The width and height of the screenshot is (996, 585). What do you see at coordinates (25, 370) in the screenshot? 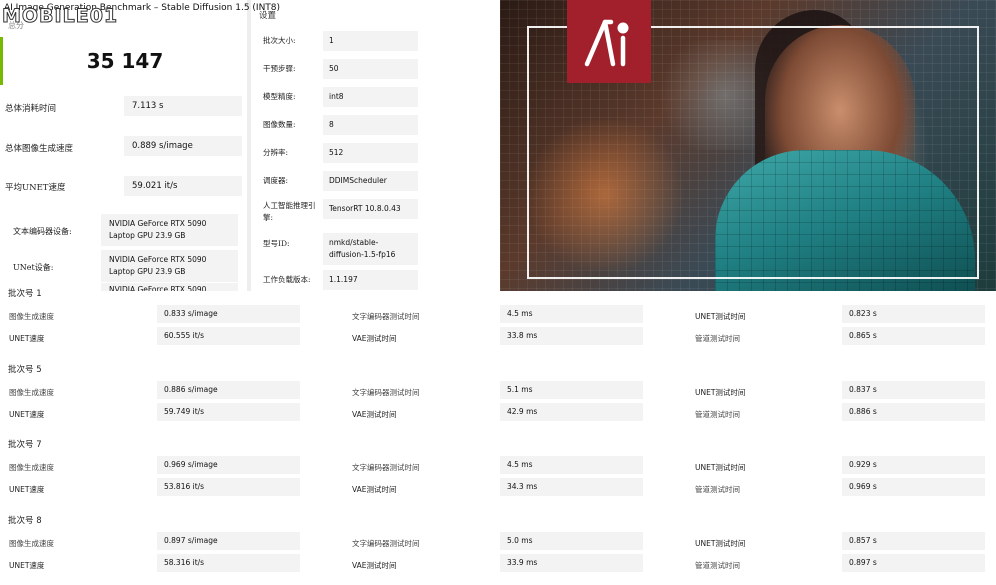
I see `batch-title: 批次号 5` at bounding box center [25, 370].